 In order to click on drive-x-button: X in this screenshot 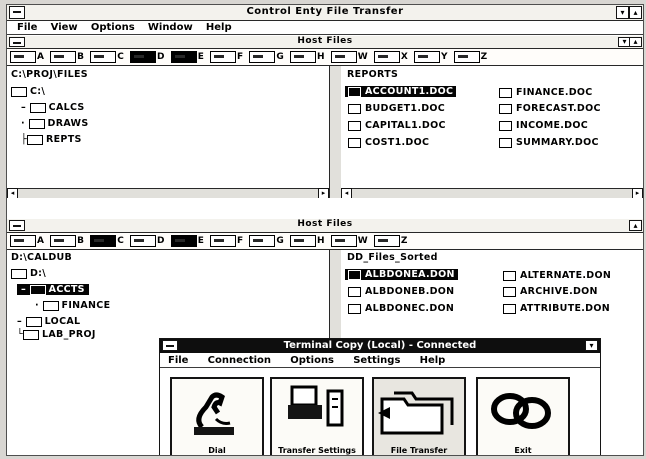, I will do `click(390, 57)`.